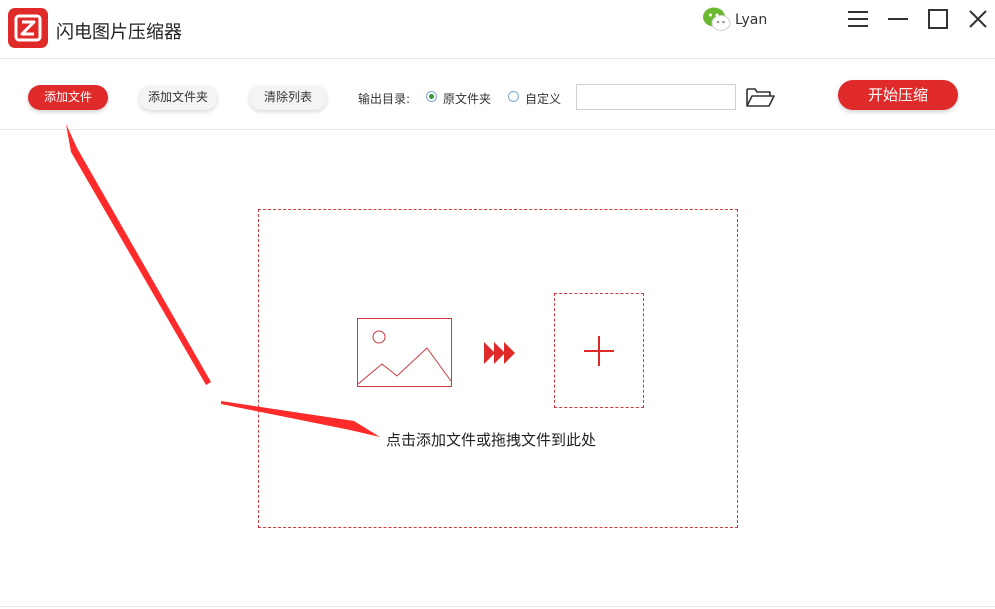 The image size is (995, 609). Describe the element at coordinates (978, 19) in the screenshot. I see `close-icon` at that location.